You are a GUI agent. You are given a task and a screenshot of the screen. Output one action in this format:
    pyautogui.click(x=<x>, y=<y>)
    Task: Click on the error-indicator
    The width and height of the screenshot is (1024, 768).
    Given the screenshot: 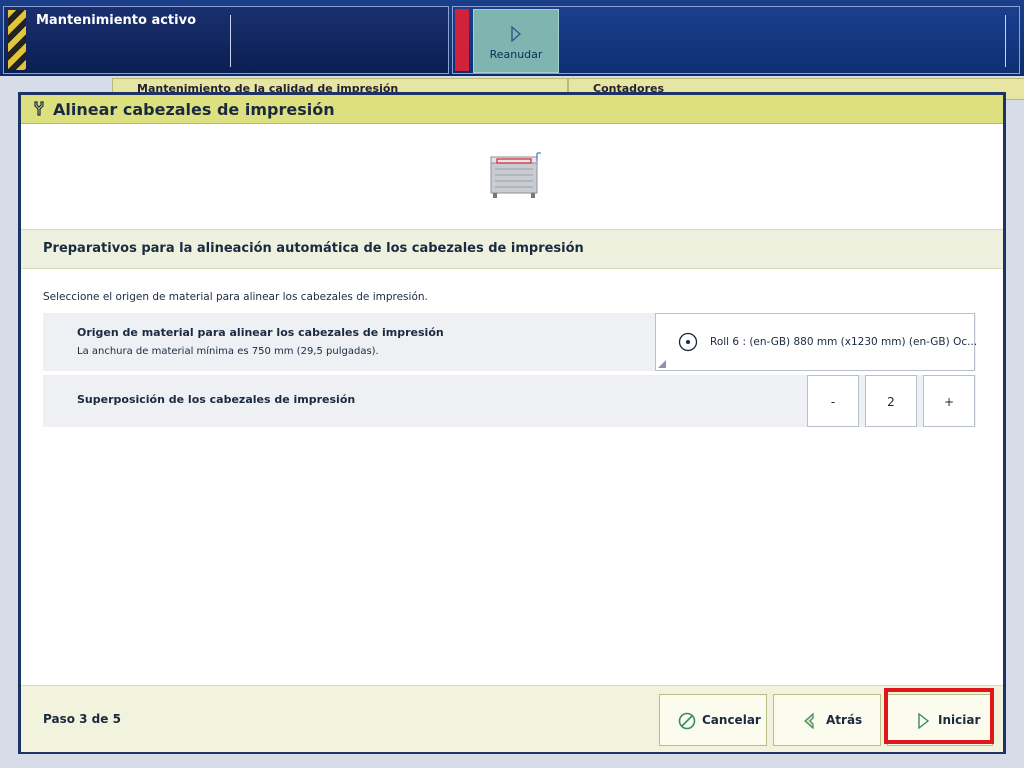 What is the action you would take?
    pyautogui.click(x=462, y=40)
    